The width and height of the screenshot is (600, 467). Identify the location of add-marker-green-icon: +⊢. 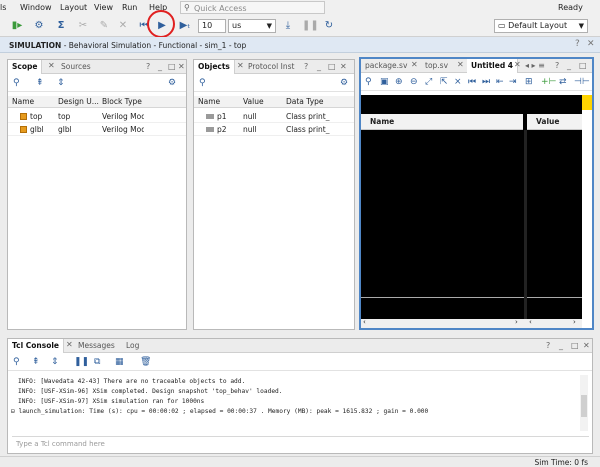
(548, 82).